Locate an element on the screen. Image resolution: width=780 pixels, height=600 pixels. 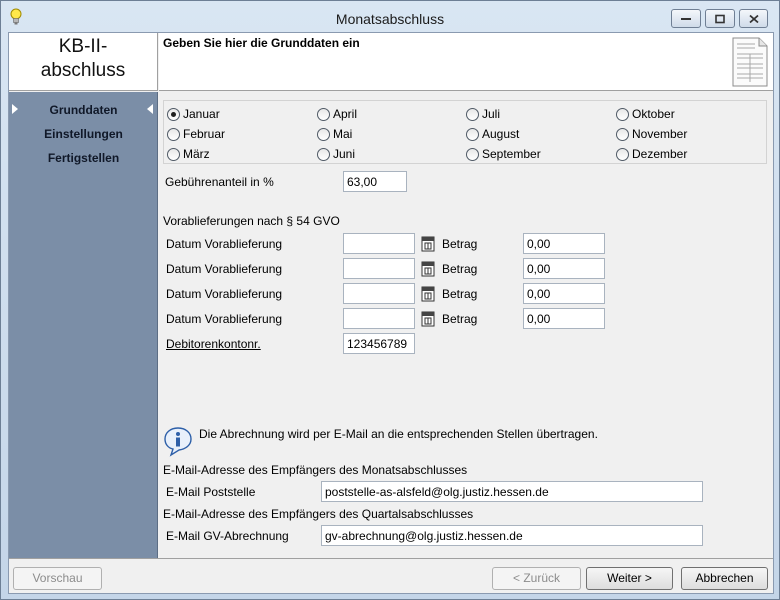
header-panel: Geben Sie hier die Grunddaten ein is located at coordinates (466, 62).